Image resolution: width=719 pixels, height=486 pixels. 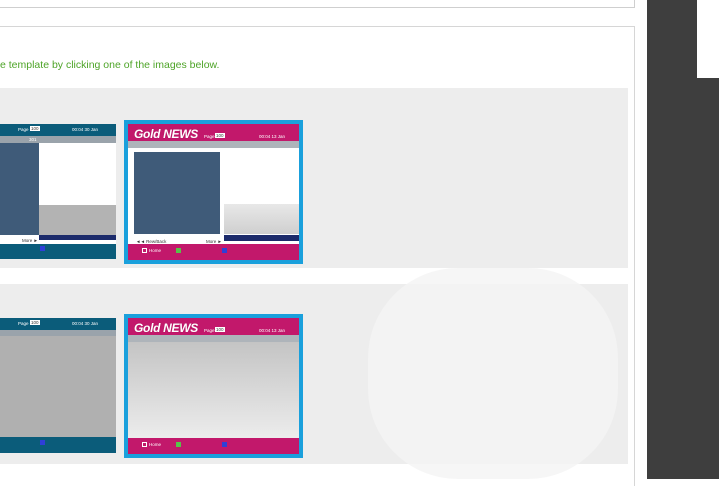 I want to click on thumb-subheader: 301, so click(x=58, y=139).